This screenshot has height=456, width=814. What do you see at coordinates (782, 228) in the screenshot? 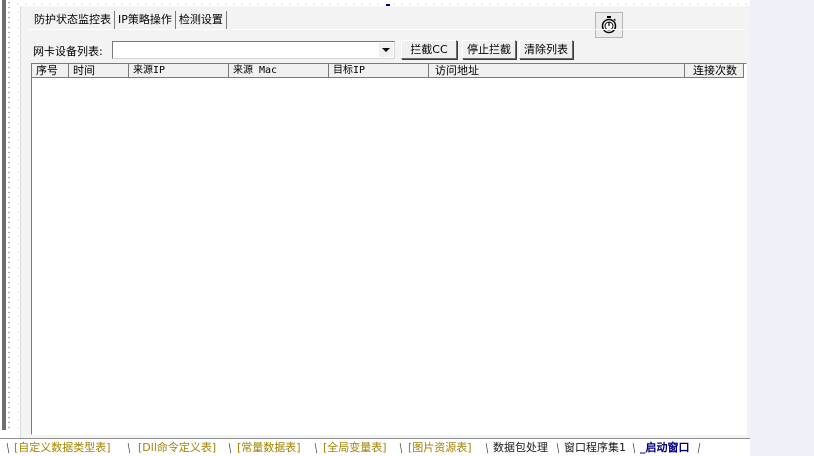
I see `side-panel` at bounding box center [782, 228].